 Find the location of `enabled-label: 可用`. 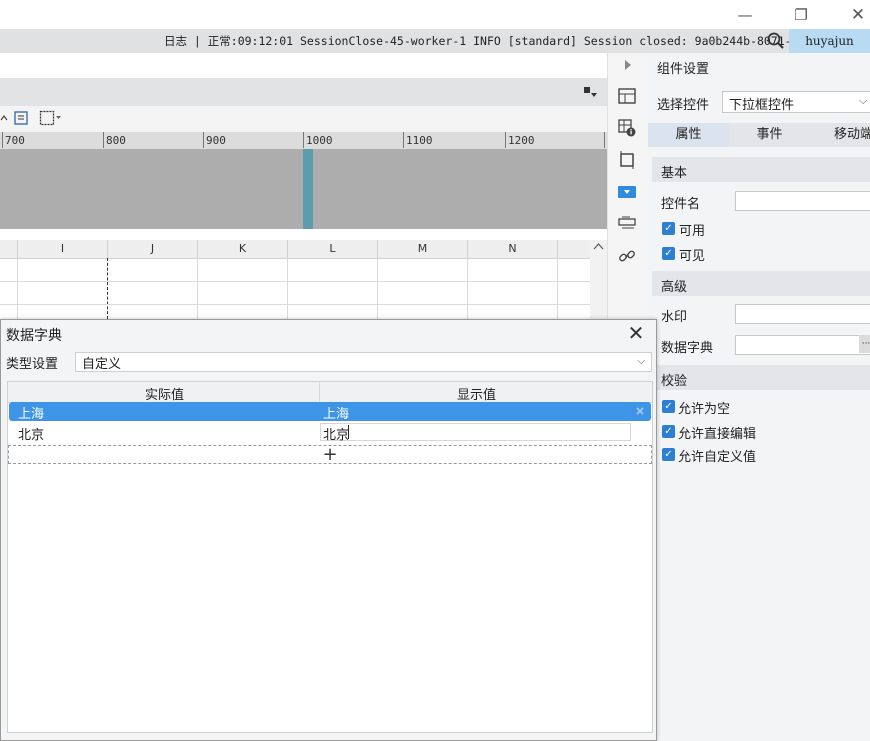

enabled-label: 可用 is located at coordinates (692, 231).